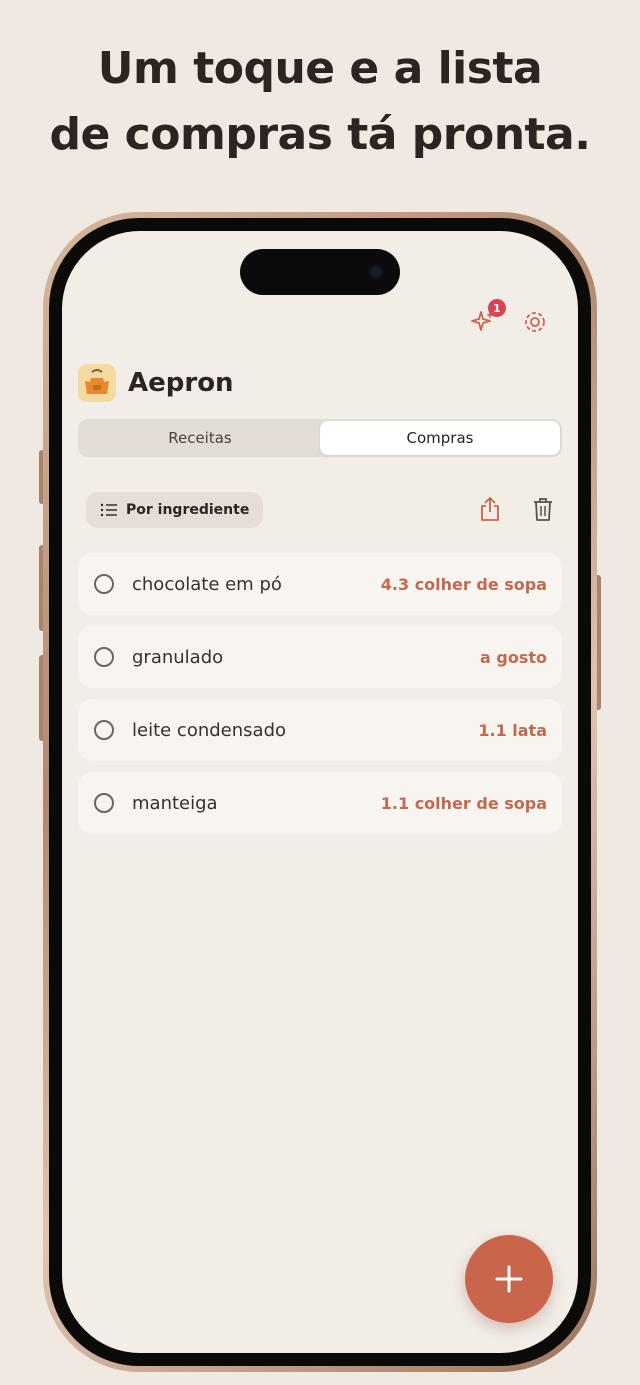 This screenshot has width=640, height=1385. What do you see at coordinates (513, 657) in the screenshot?
I see `item-quantity: a gosto` at bounding box center [513, 657].